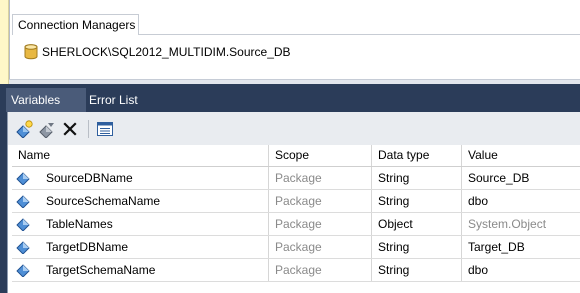 Image resolution: width=580 pixels, height=293 pixels. Describe the element at coordinates (416, 224) in the screenshot. I see `variable-data-type-cell: Object` at that location.